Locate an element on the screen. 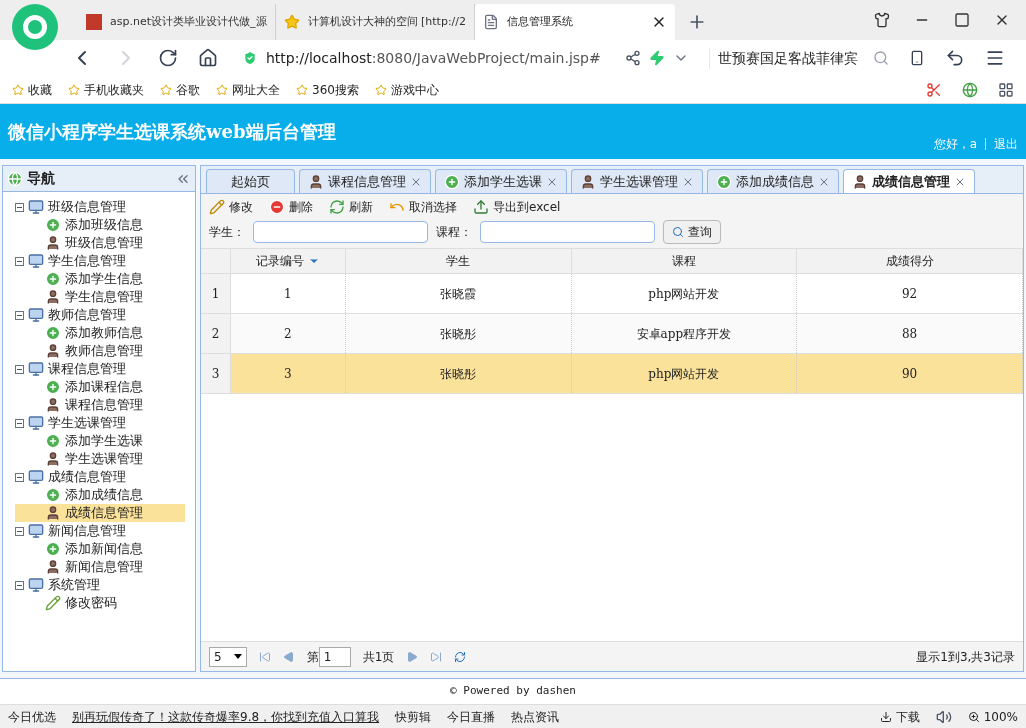 The width and height of the screenshot is (1026, 728). column-header: 成绩得分 is located at coordinates (910, 261).